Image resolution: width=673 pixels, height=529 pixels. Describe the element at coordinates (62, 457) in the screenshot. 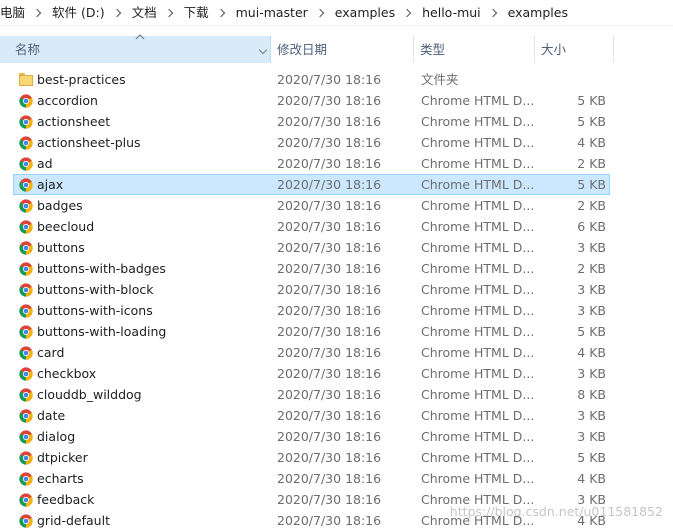

I see `file-name: dtpicker` at that location.